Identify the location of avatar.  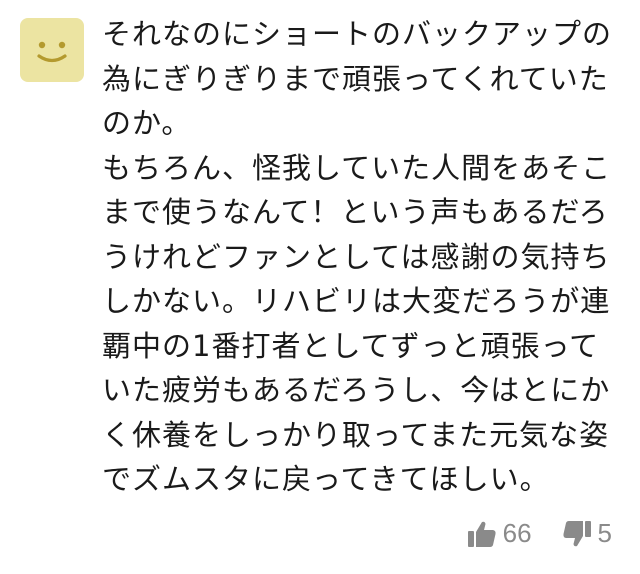
(52, 50).